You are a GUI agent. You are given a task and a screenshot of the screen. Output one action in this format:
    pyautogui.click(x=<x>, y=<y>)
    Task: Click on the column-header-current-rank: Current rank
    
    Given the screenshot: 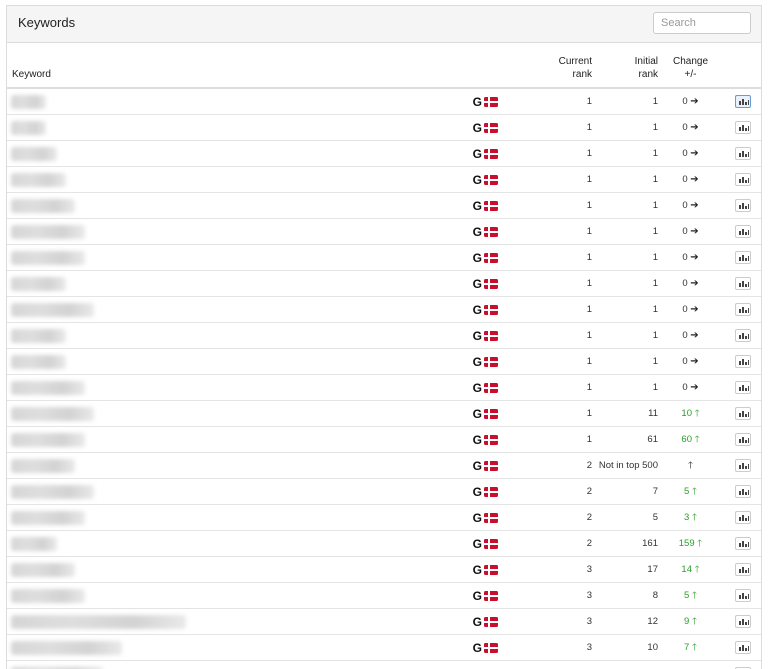 What is the action you would take?
    pyautogui.click(x=547, y=66)
    